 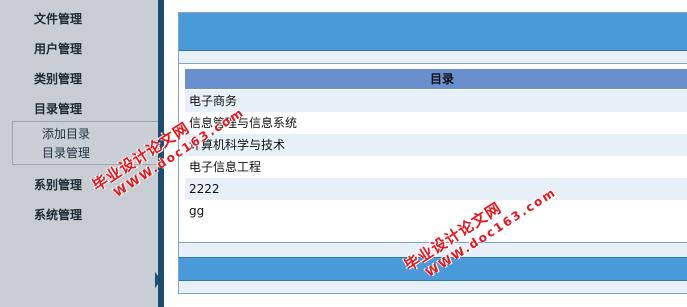 What do you see at coordinates (58, 184) in the screenshot?
I see `sidebar-item-department-management: 系别管理` at bounding box center [58, 184].